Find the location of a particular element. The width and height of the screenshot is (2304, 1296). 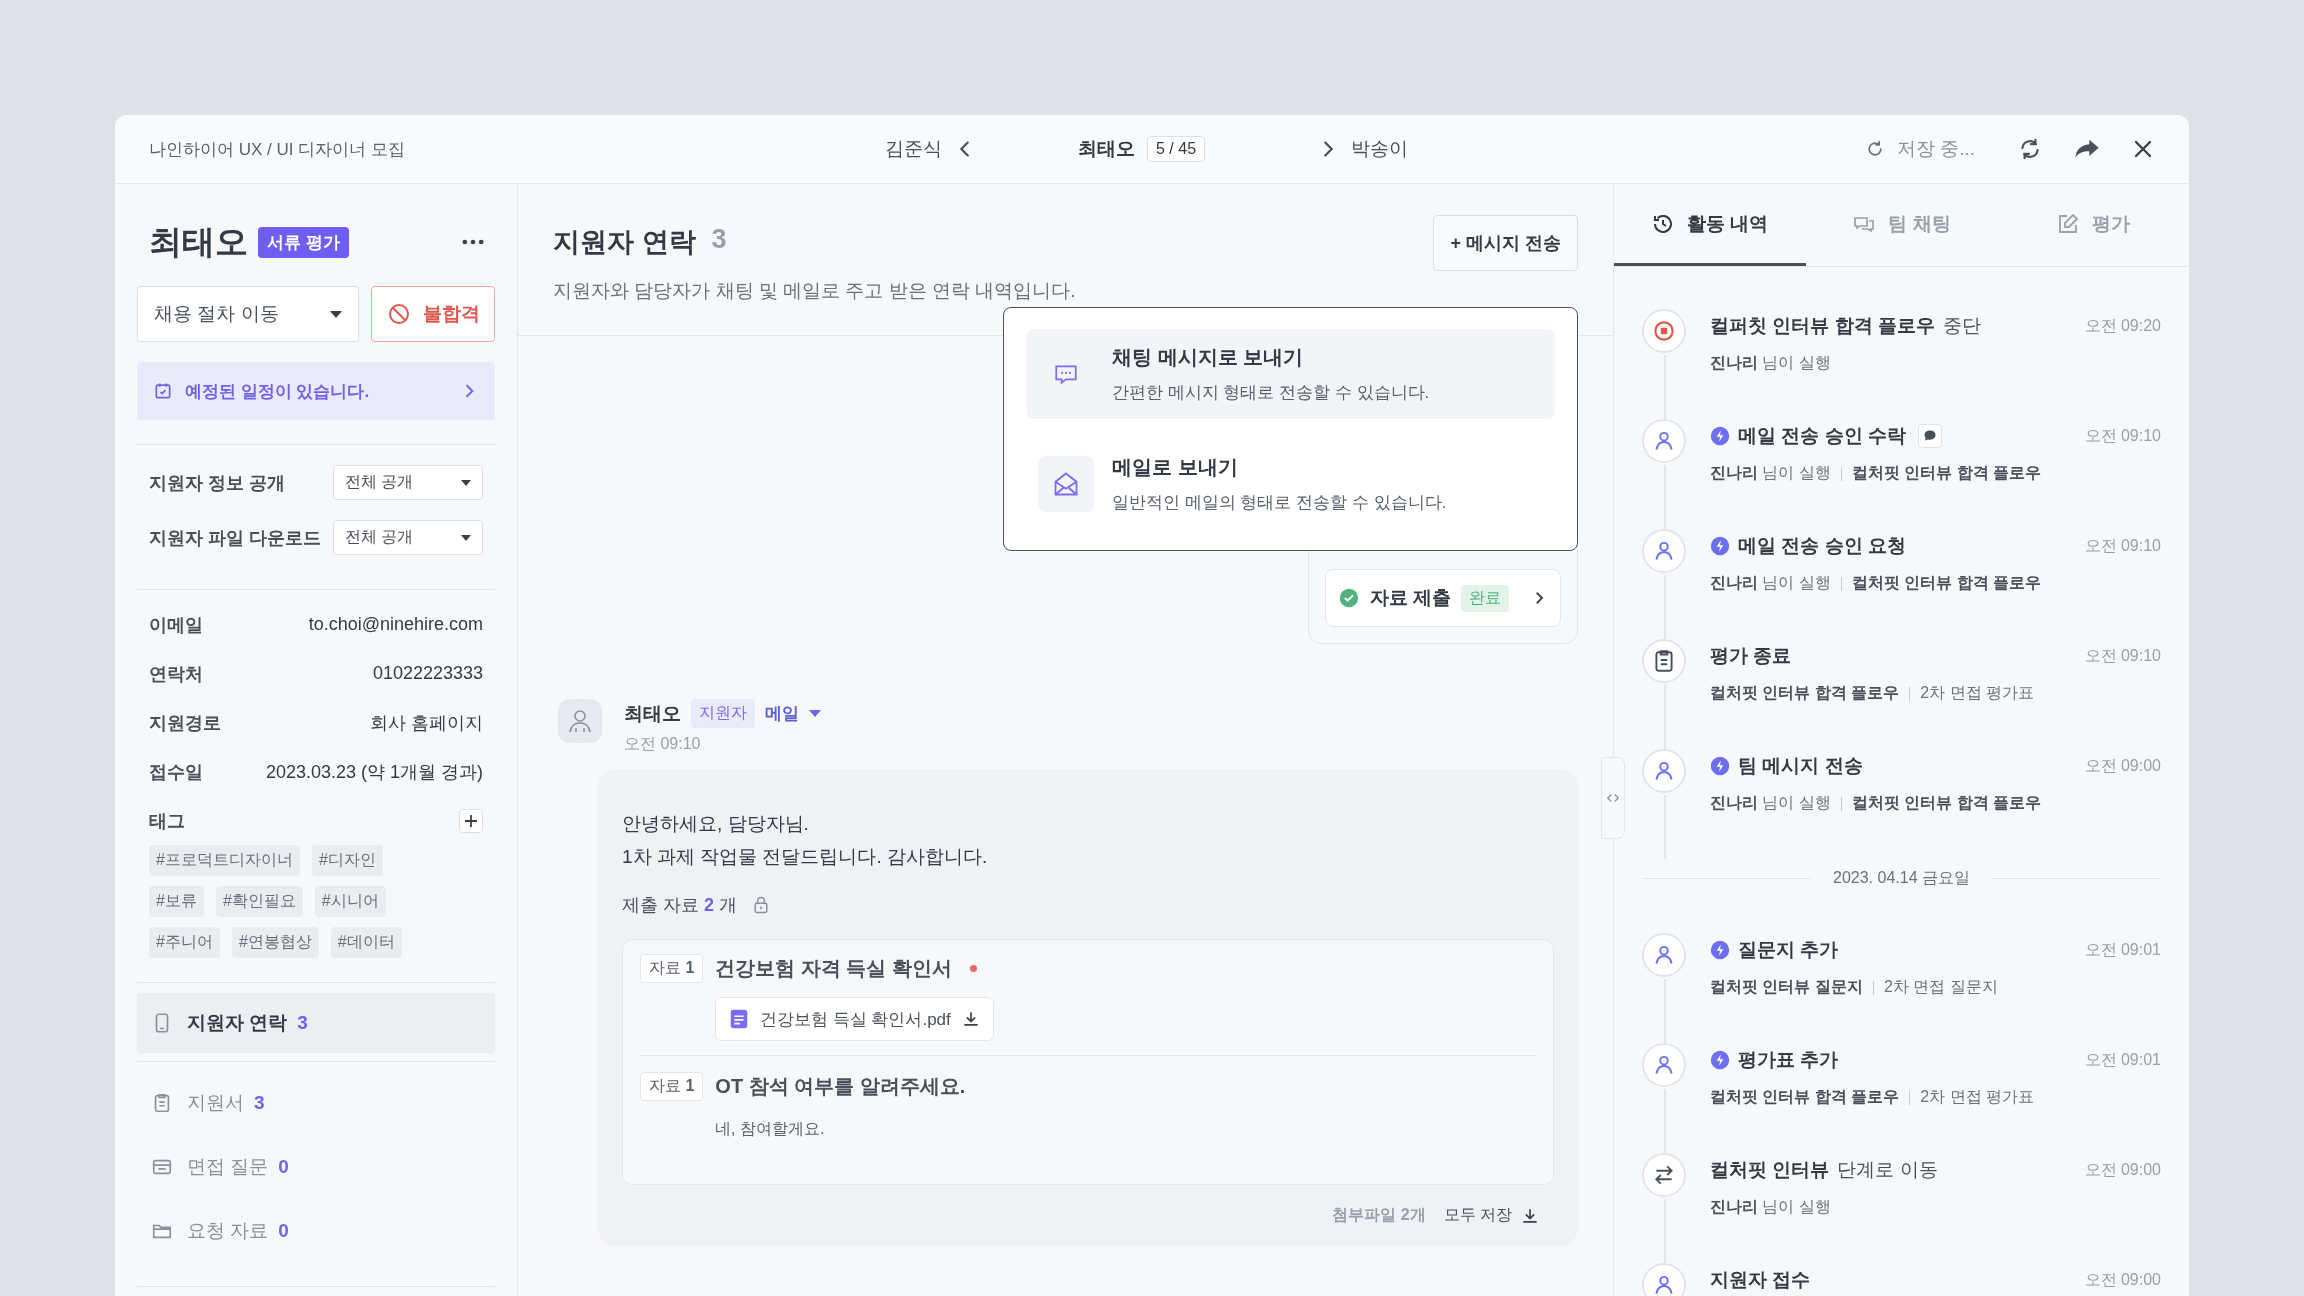

activity-time: 오전 09:20 is located at coordinates (2122, 325).